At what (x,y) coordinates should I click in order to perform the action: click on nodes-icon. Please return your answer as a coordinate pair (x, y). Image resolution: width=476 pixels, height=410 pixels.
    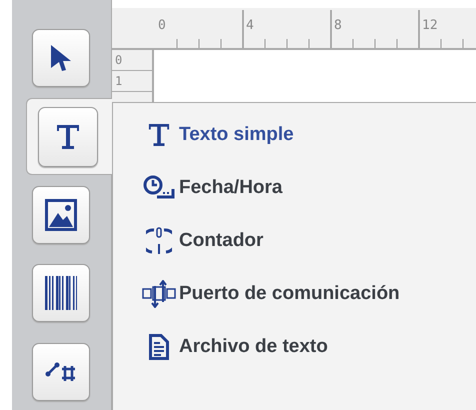
    Looking at the image, I should click on (61, 371).